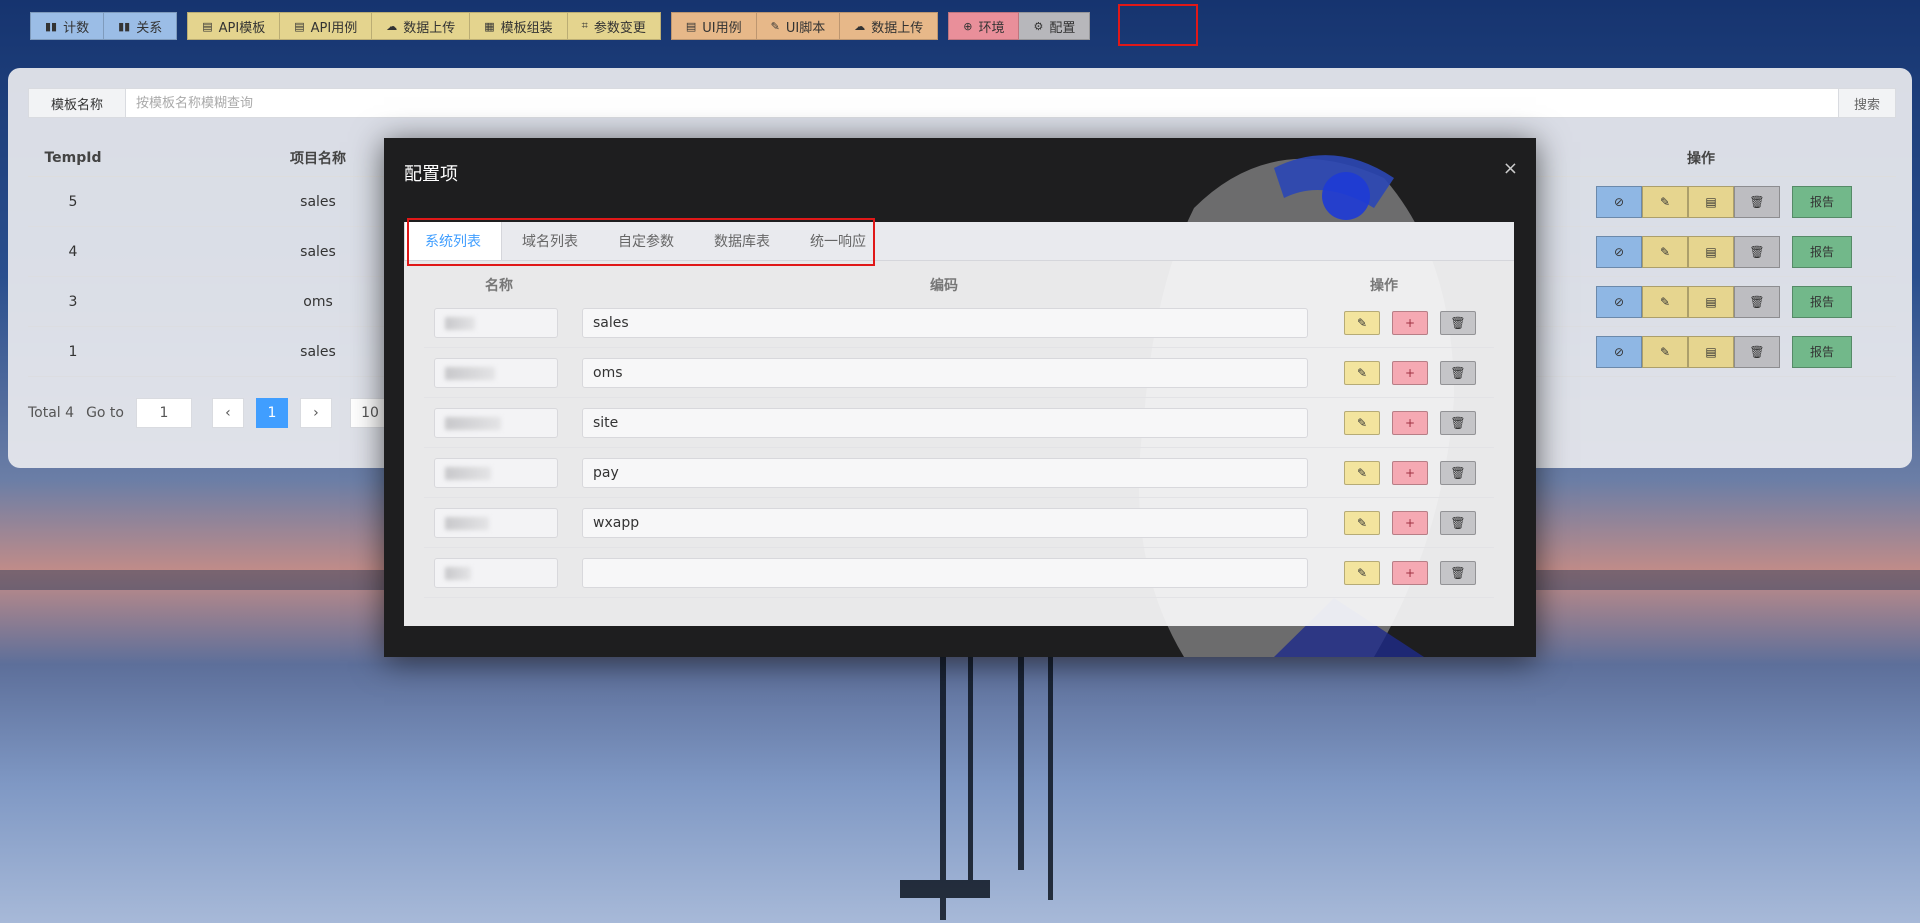  What do you see at coordinates (105, 413) in the screenshot?
I see `pager-goto-label: Go to` at bounding box center [105, 413].